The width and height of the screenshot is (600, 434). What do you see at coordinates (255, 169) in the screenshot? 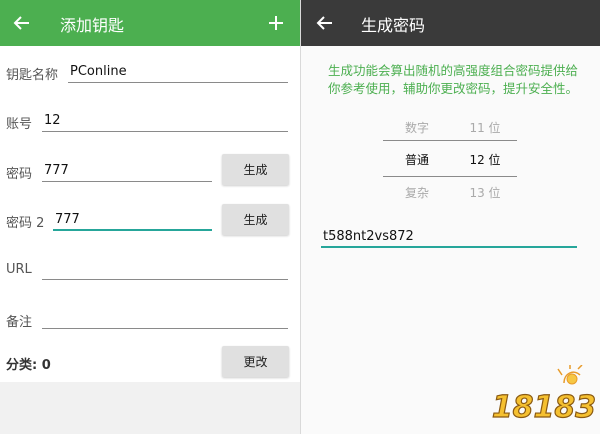
I see `generate-password-button: 生成` at bounding box center [255, 169].